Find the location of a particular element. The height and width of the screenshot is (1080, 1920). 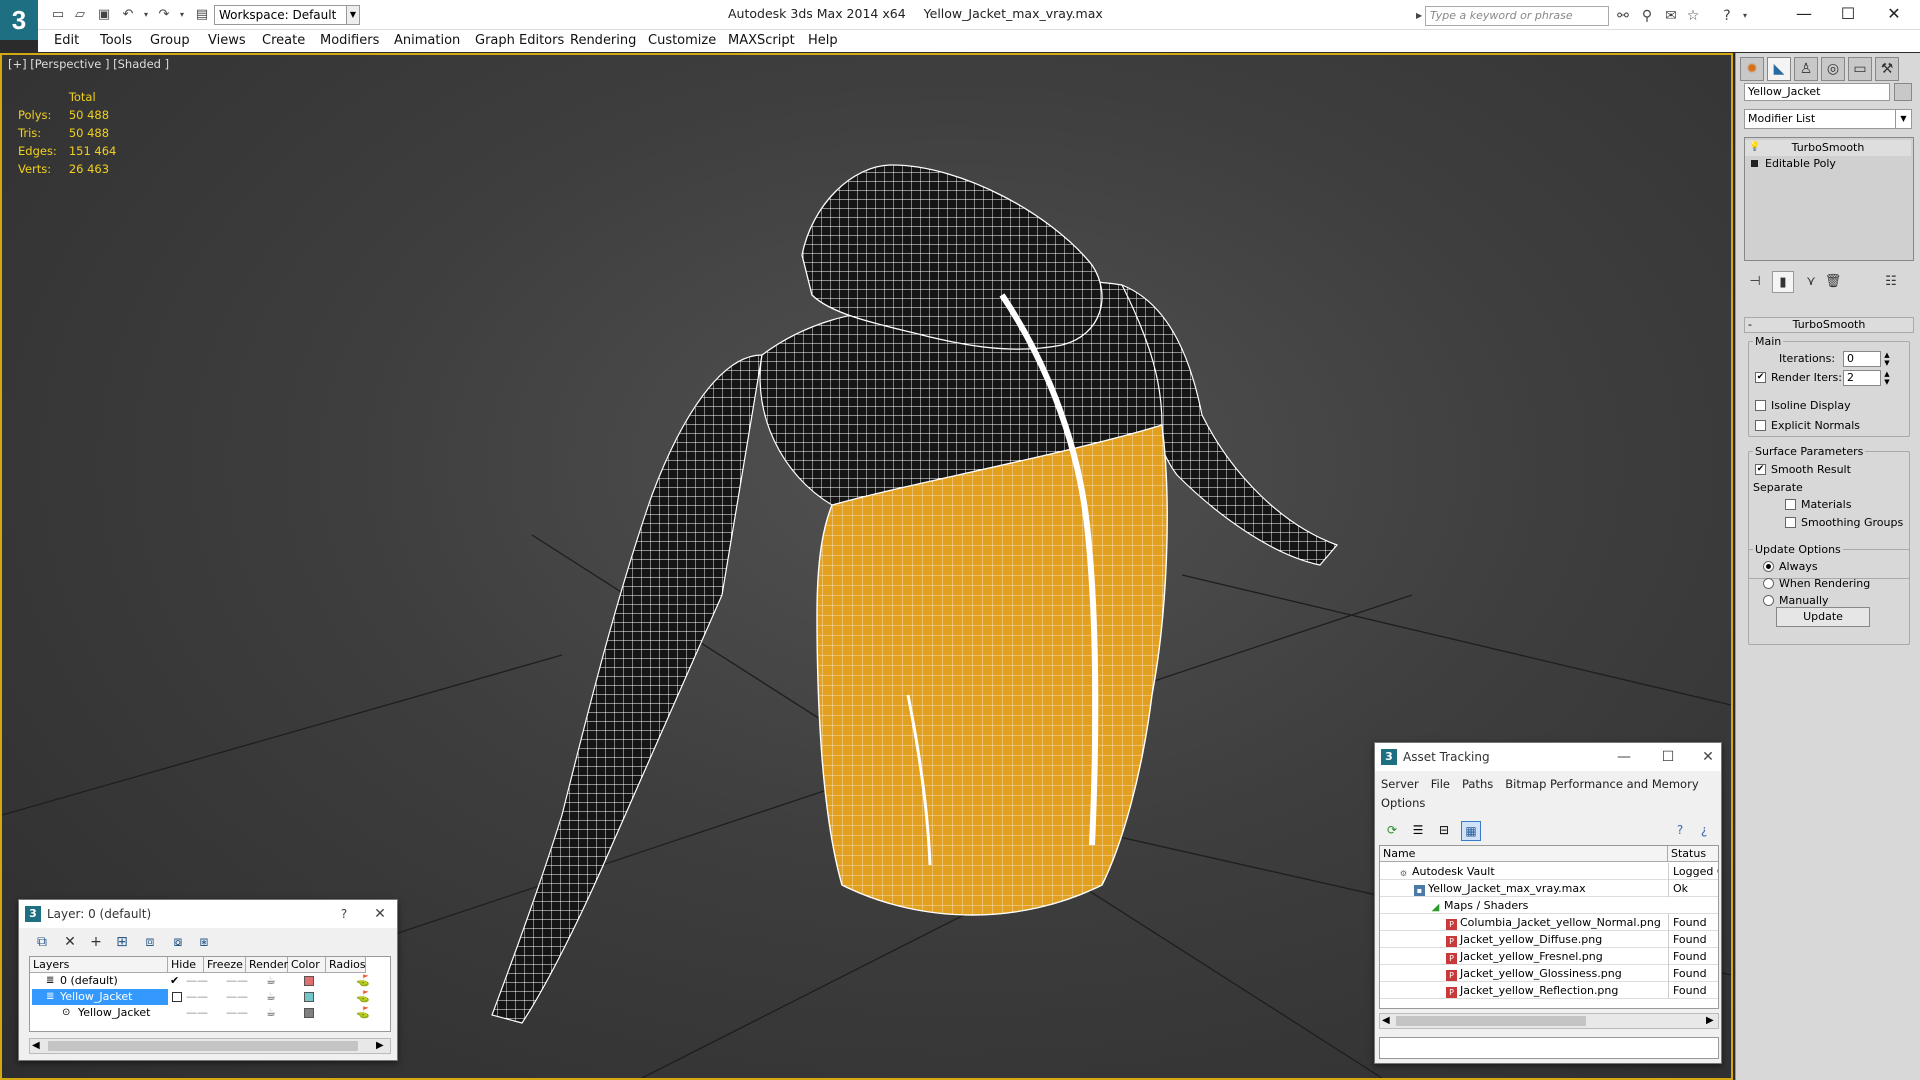

favorites-star-icon: ☆ is located at coordinates (1693, 16).